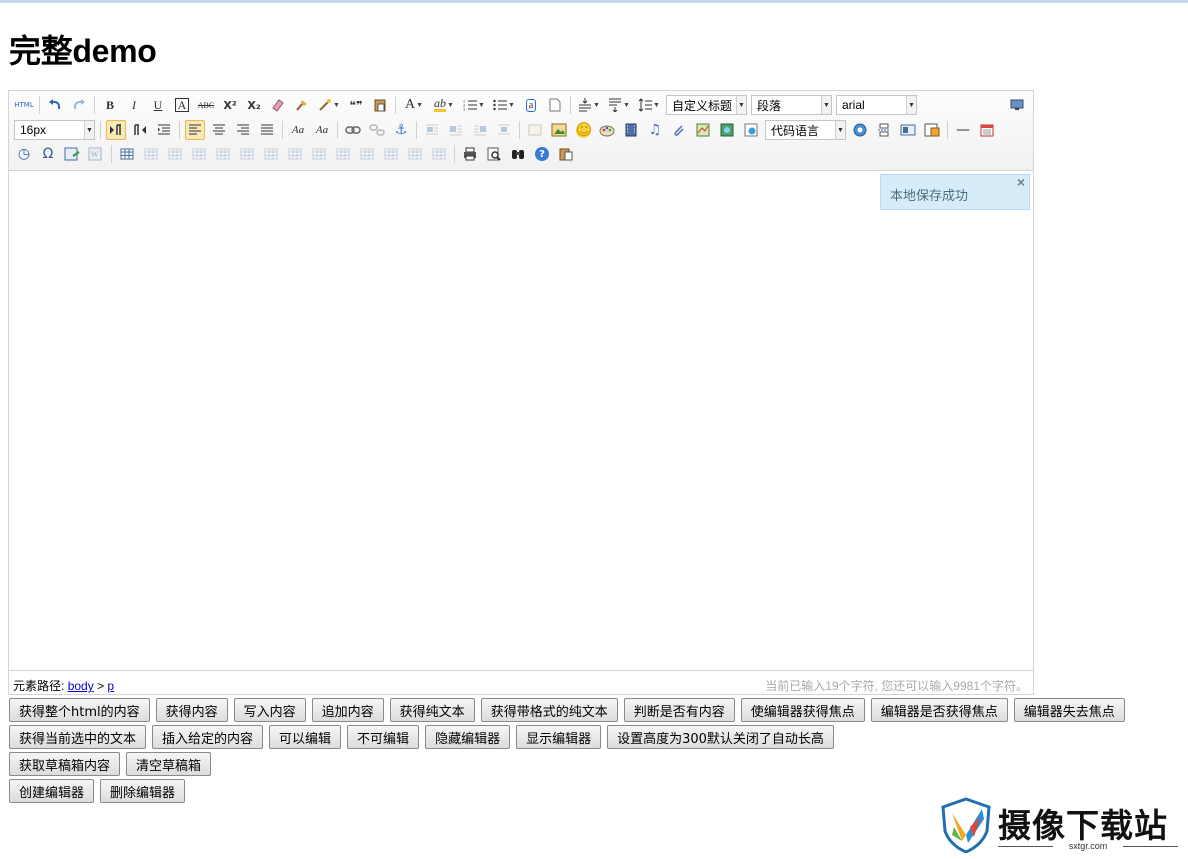  I want to click on background-icon, so click(932, 130).